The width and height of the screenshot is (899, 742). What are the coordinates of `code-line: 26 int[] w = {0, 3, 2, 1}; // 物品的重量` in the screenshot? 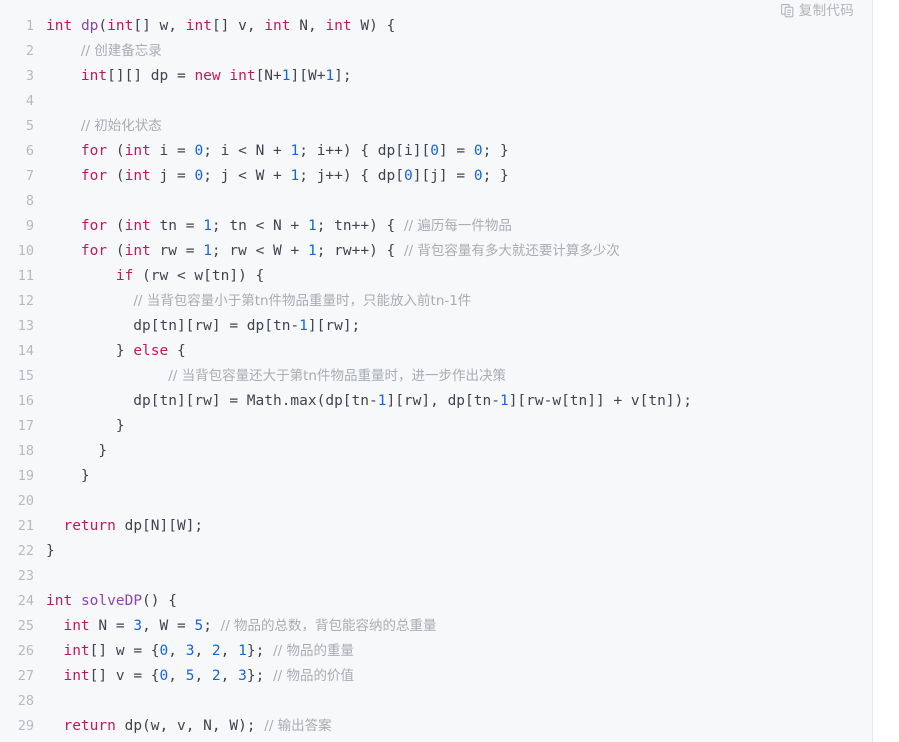 It's located at (436, 651).